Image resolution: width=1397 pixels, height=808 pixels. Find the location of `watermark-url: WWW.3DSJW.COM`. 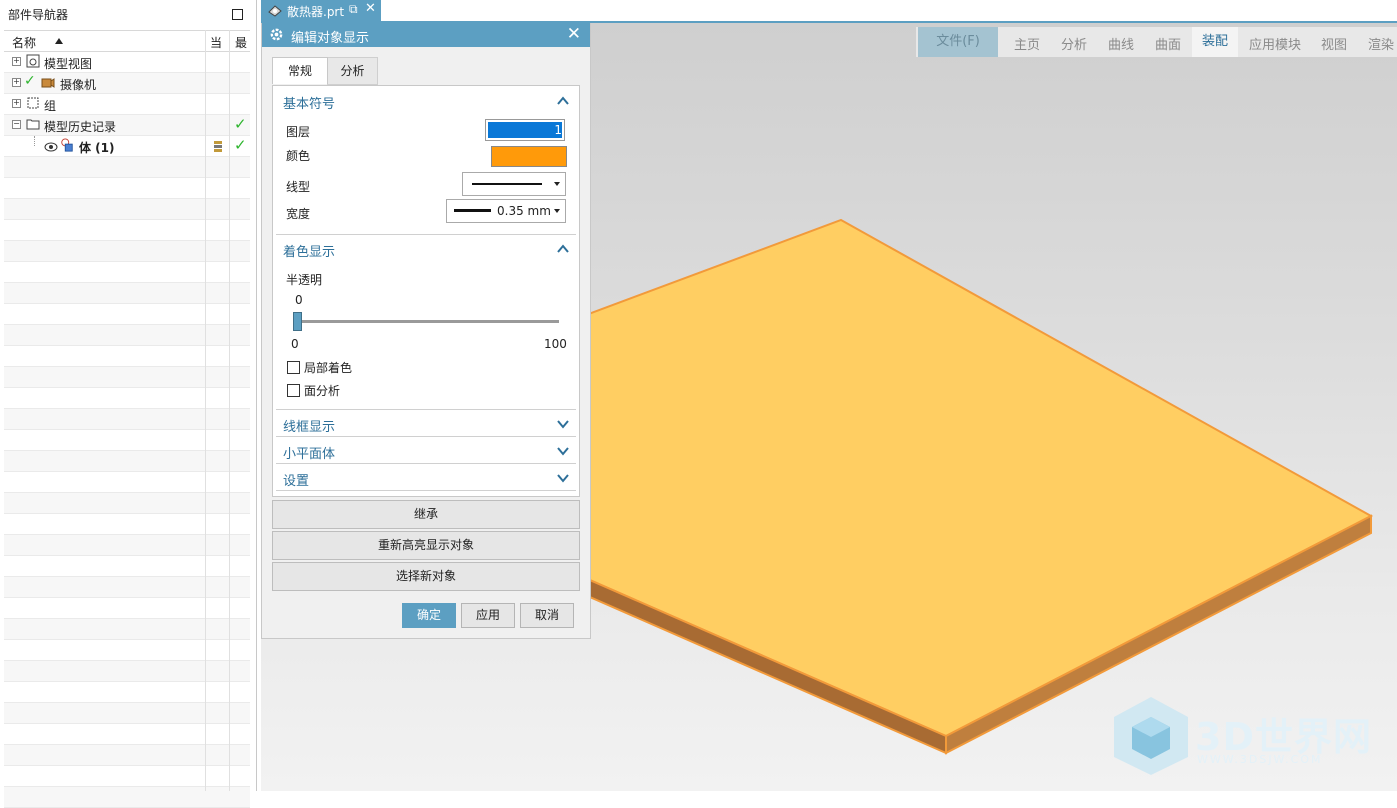

watermark-url: WWW.3DSJW.COM is located at coordinates (1260, 759).